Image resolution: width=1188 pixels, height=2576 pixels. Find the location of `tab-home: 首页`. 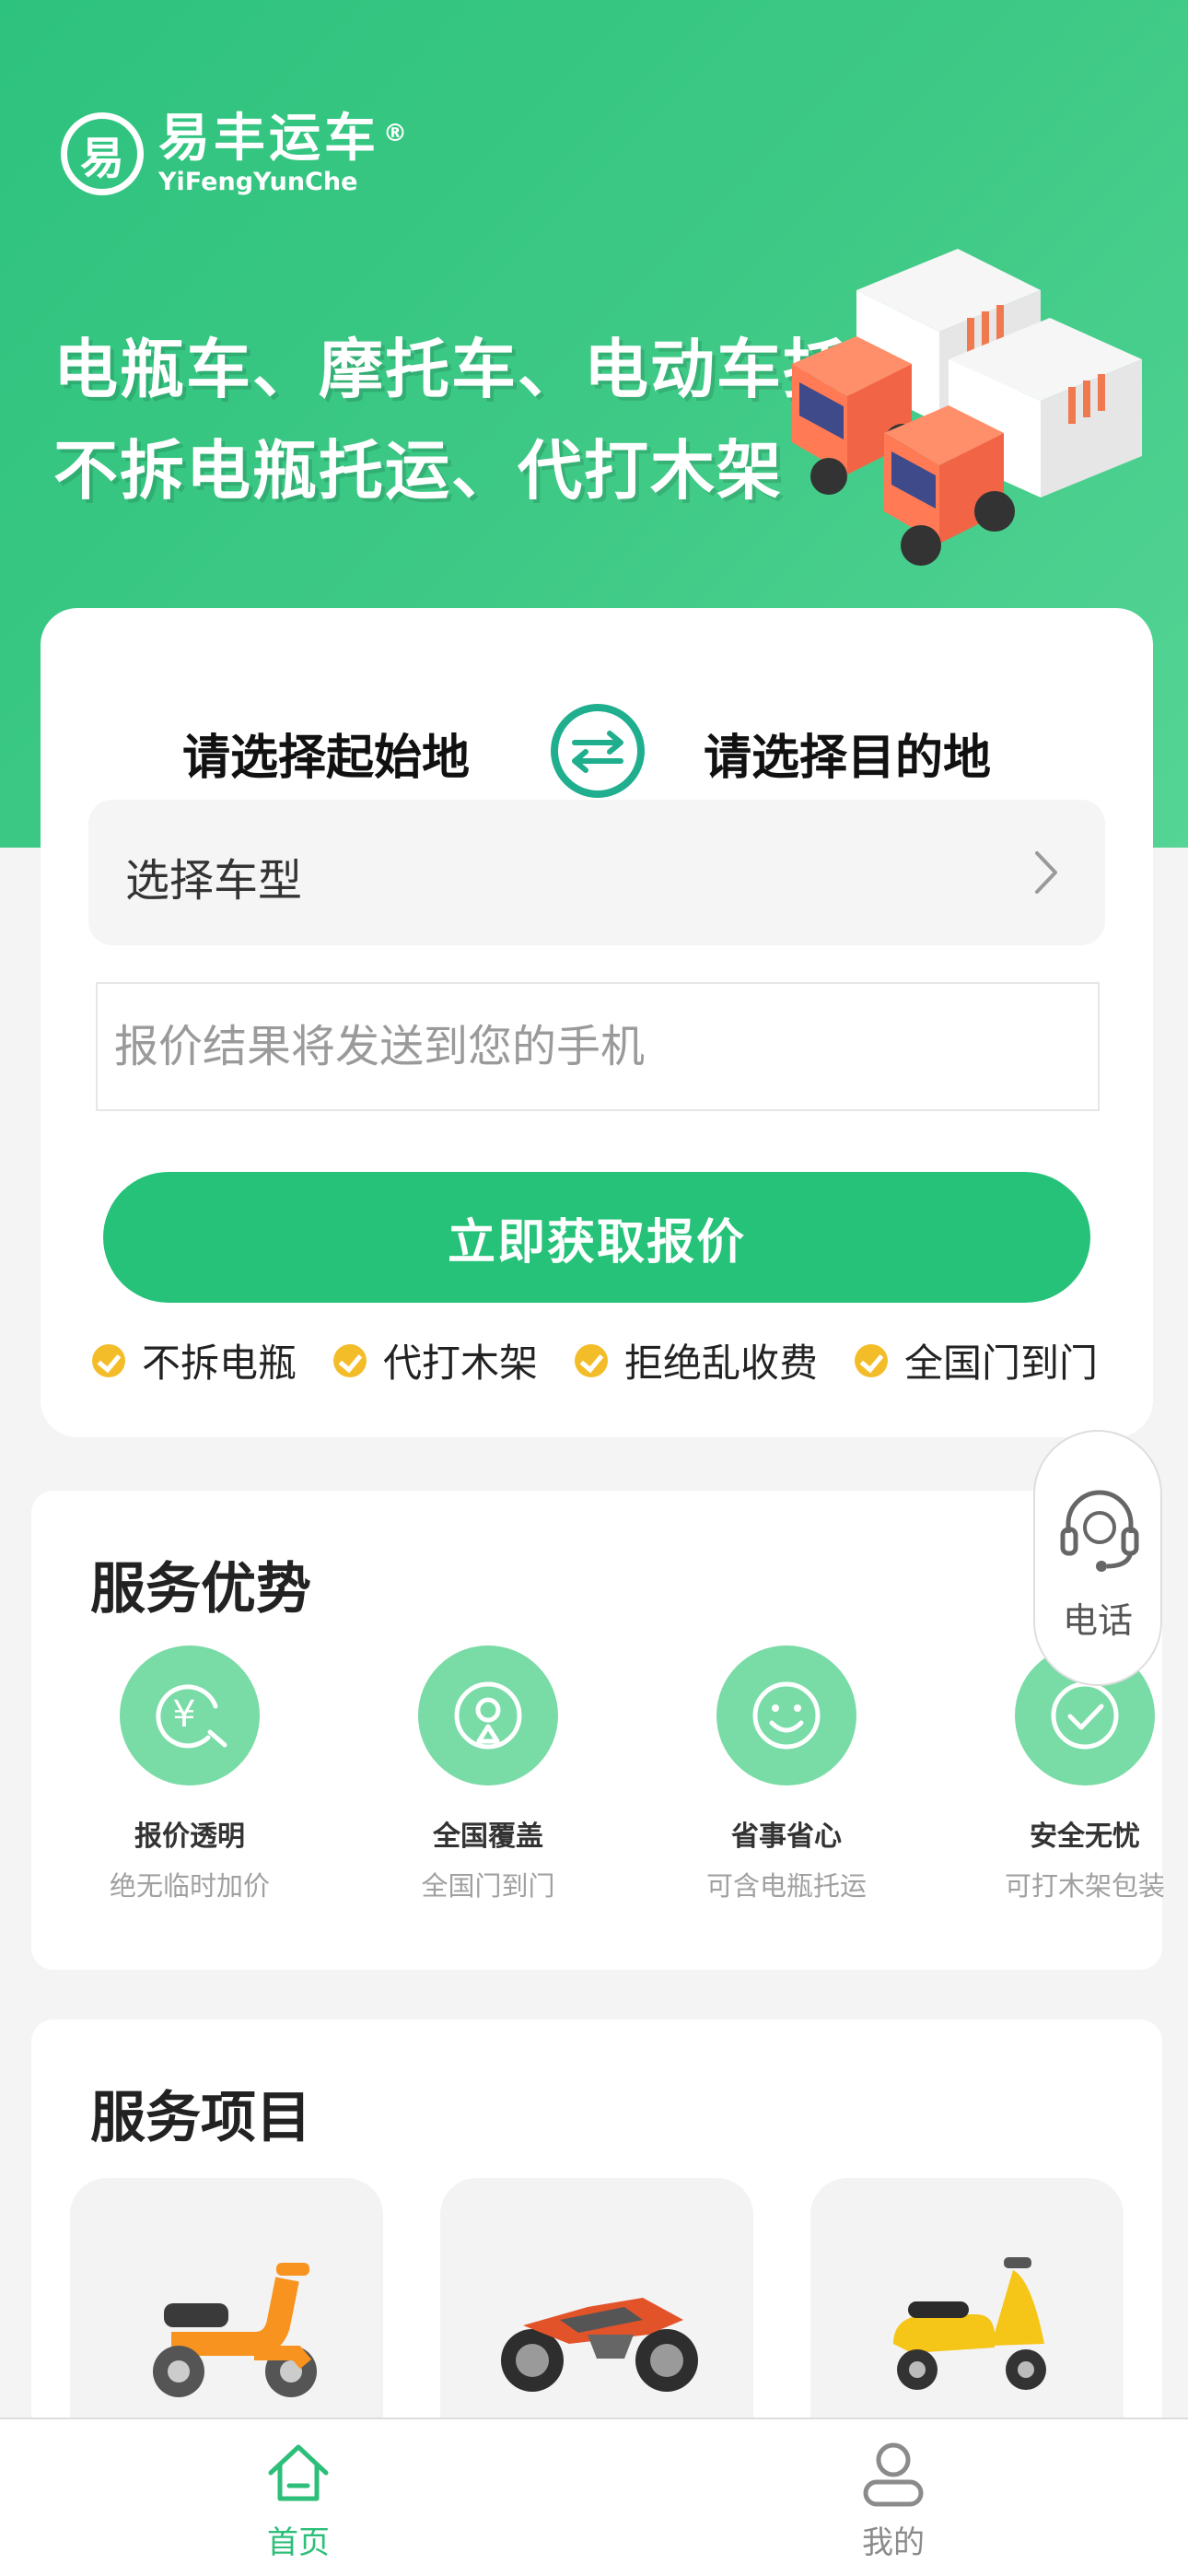

tab-home: 首页 is located at coordinates (298, 2497).